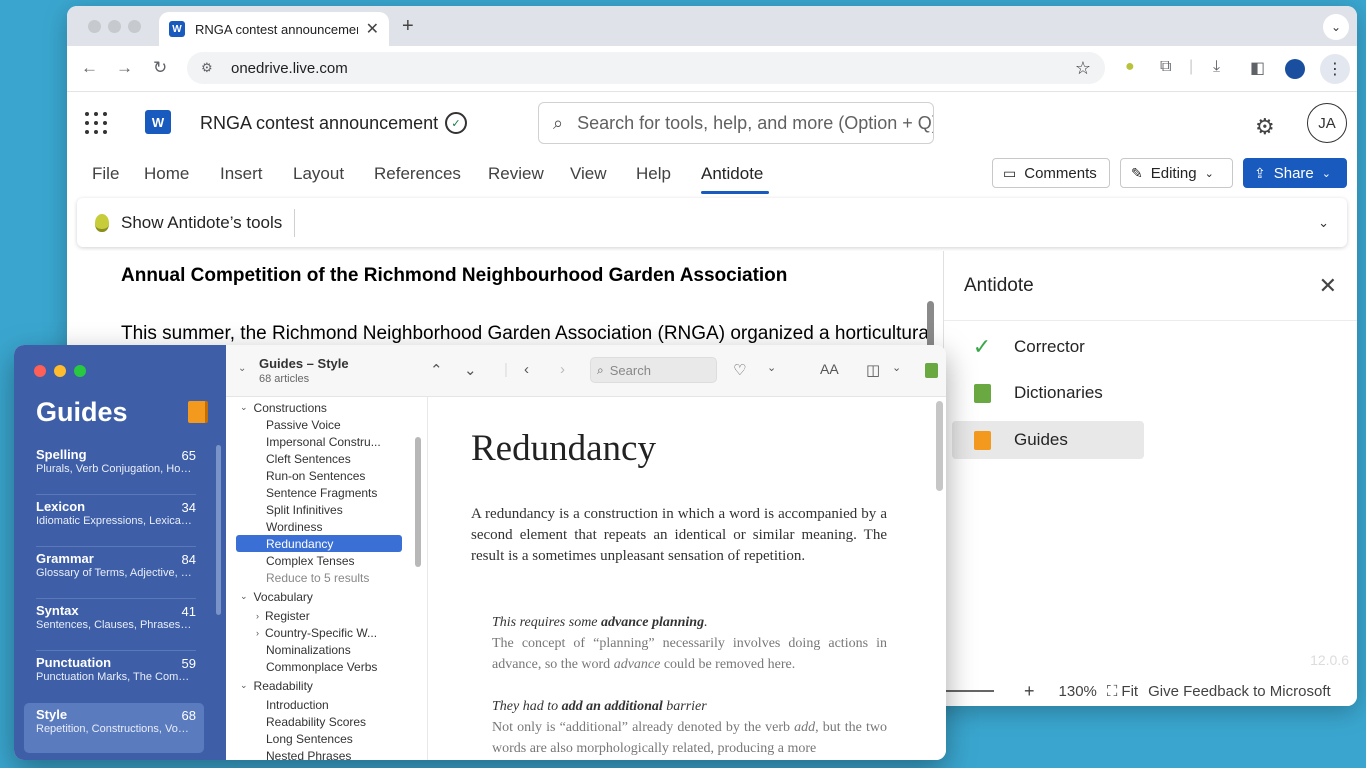 This screenshot has height=768, width=1366. I want to click on fit-icon: ⛶, so click(1112, 691).